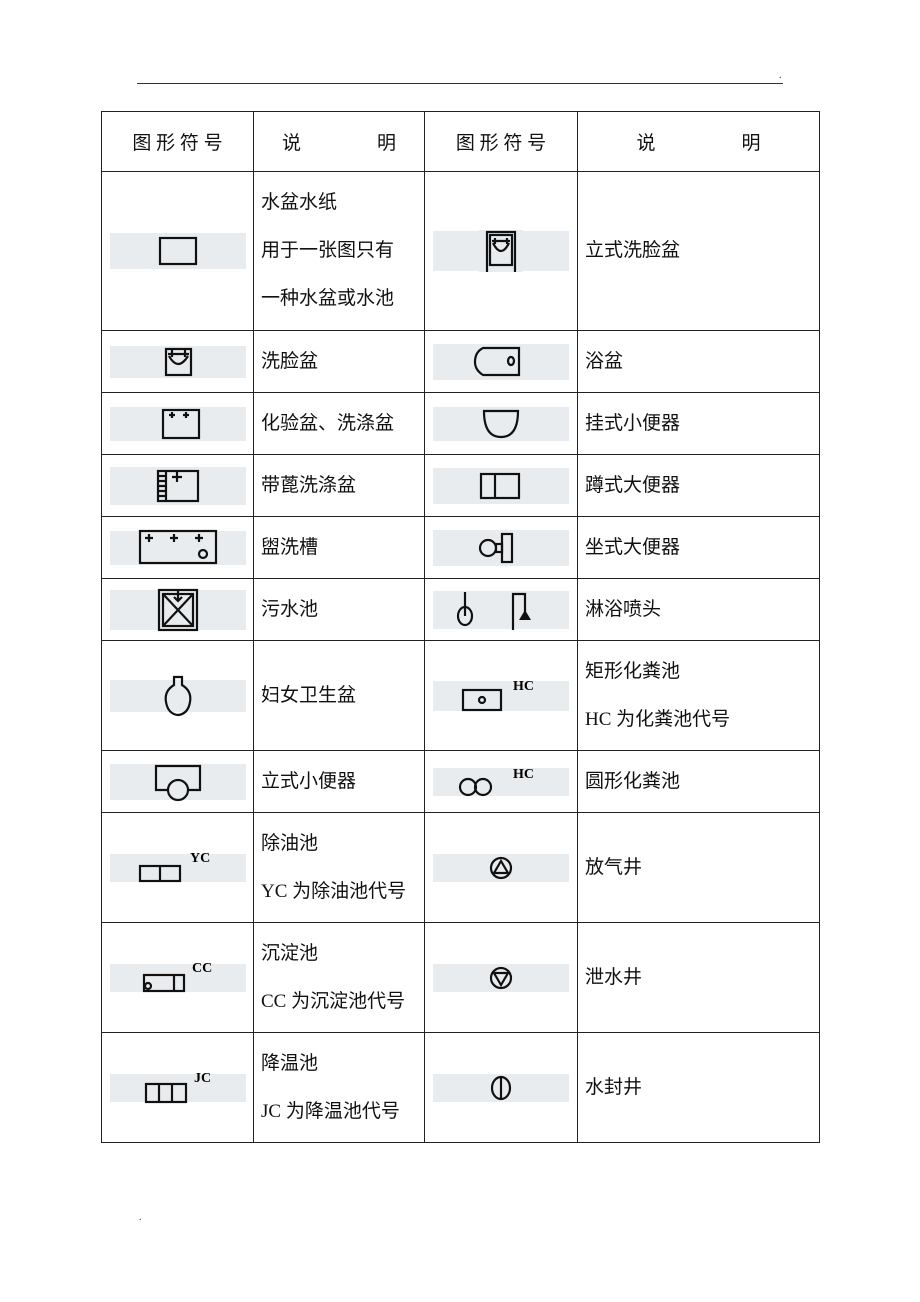 The image size is (920, 1302). Describe the element at coordinates (339, 1087) in the screenshot. I see `description-cell: 降温池 JC 为降温池代号` at that location.